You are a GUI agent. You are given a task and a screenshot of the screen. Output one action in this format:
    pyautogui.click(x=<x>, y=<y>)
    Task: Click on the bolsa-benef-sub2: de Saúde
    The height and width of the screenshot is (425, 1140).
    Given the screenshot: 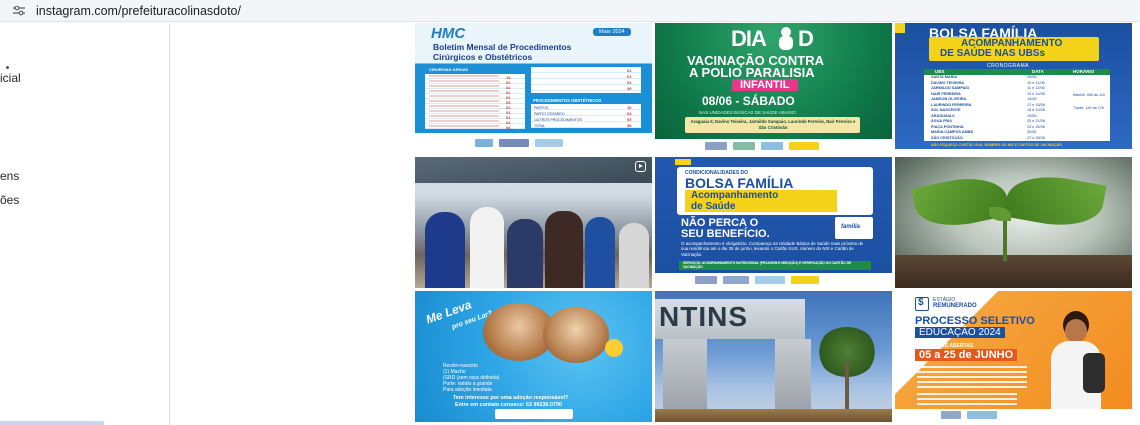 What is the action you would take?
    pyautogui.click(x=713, y=206)
    